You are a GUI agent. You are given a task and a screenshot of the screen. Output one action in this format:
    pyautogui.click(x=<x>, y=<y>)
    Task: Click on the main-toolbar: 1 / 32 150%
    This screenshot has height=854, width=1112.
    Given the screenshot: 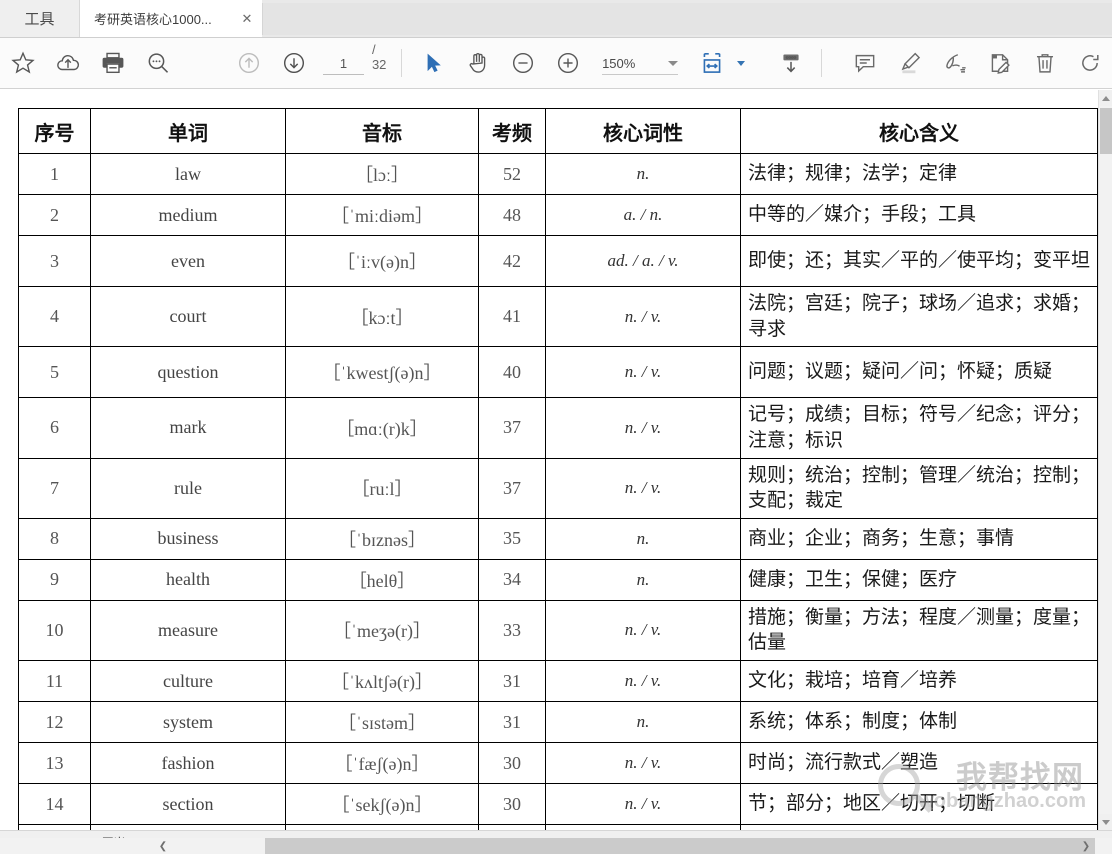 What is the action you would take?
    pyautogui.click(x=556, y=63)
    